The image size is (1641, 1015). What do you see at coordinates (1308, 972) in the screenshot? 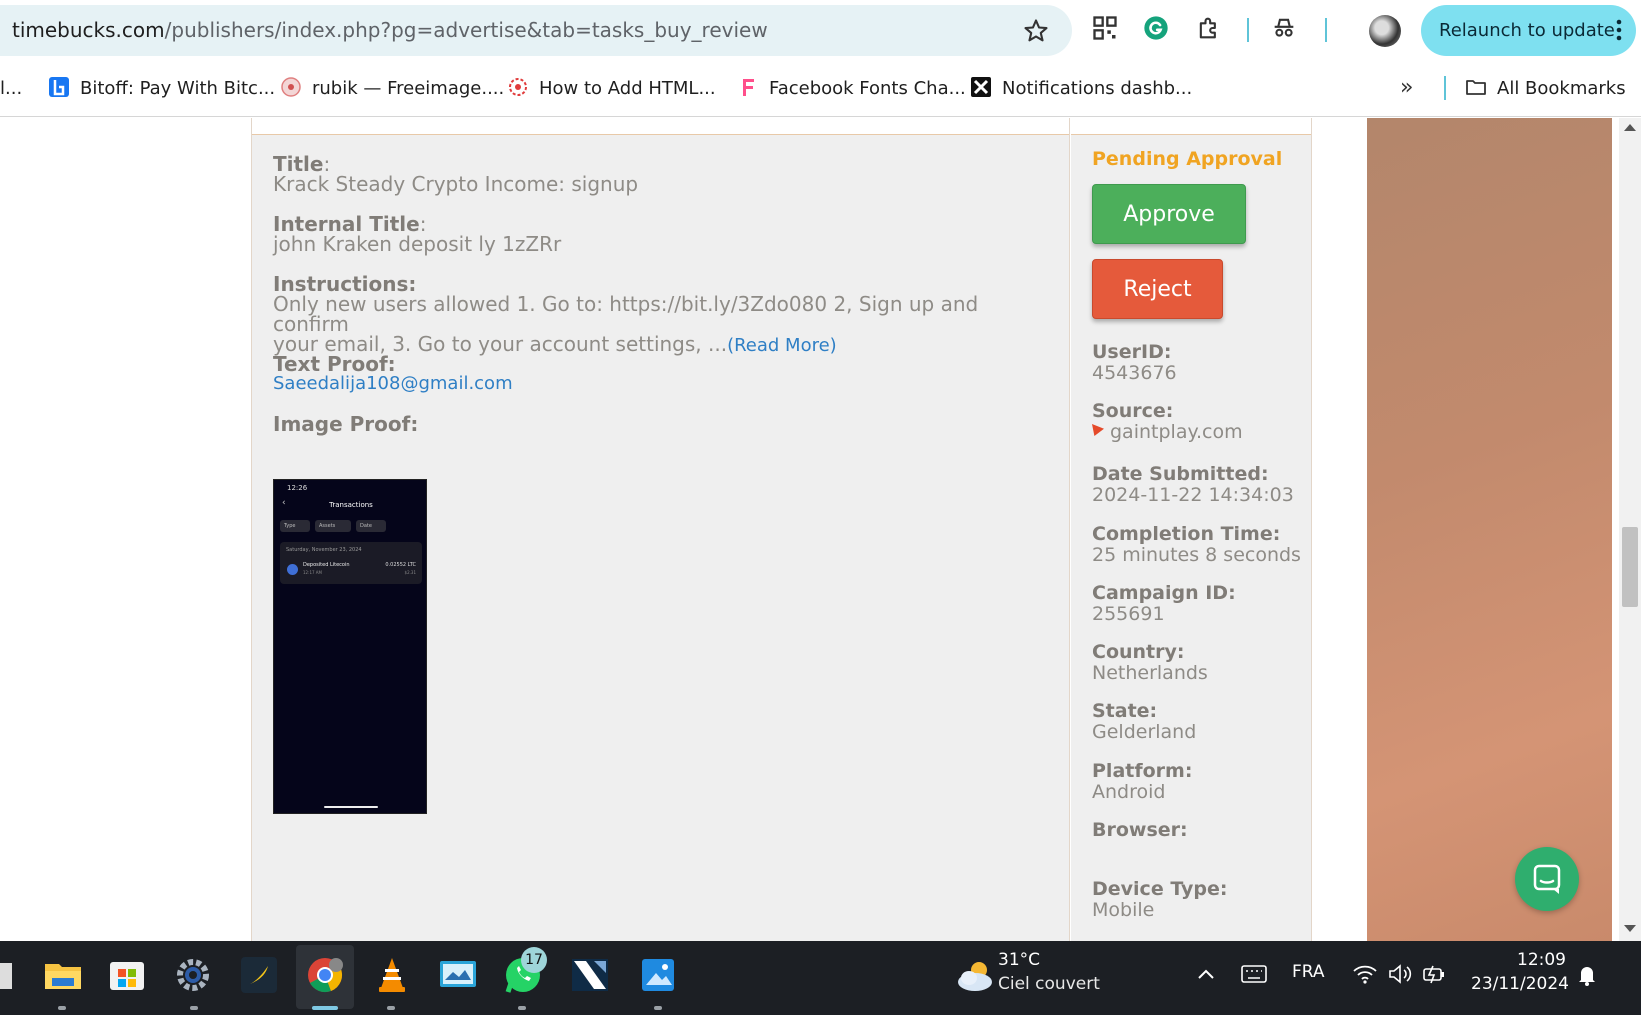
I see `language-indicator: FRA` at bounding box center [1308, 972].